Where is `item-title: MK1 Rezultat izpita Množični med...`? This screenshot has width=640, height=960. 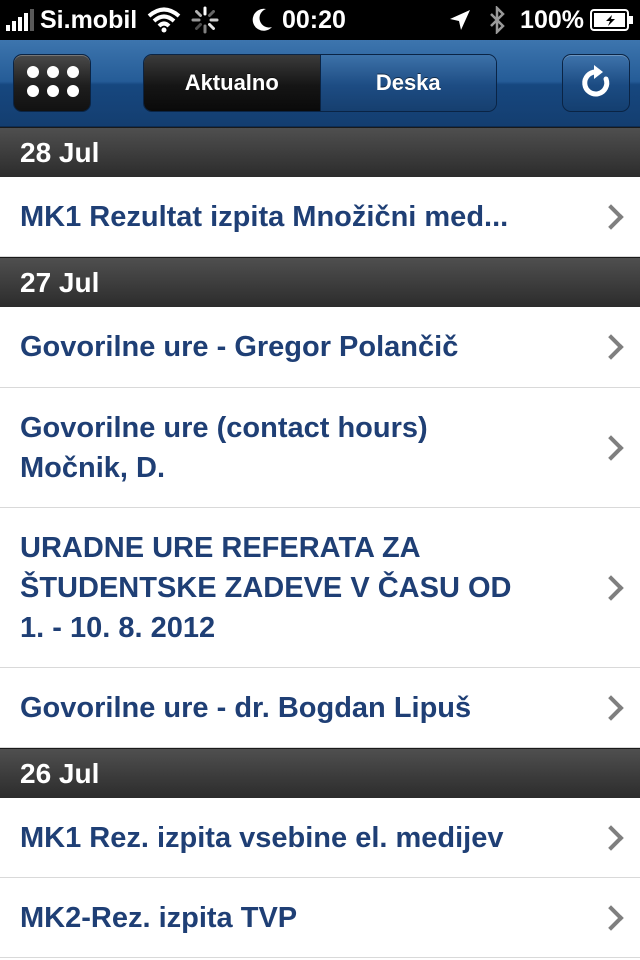
item-title: MK1 Rezultat izpita Množični med... is located at coordinates (264, 216).